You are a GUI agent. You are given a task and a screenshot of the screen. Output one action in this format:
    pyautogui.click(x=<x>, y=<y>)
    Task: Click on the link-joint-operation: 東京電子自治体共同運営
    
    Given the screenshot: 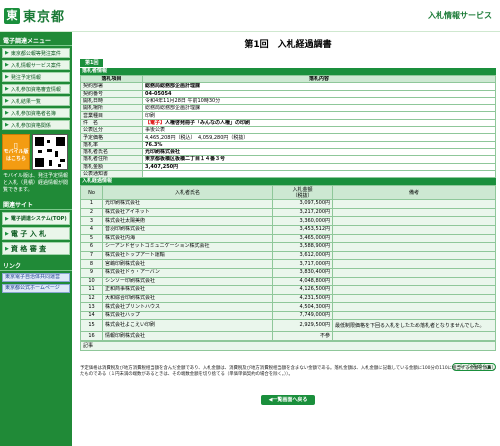 What is the action you would take?
    pyautogui.click(x=36, y=277)
    